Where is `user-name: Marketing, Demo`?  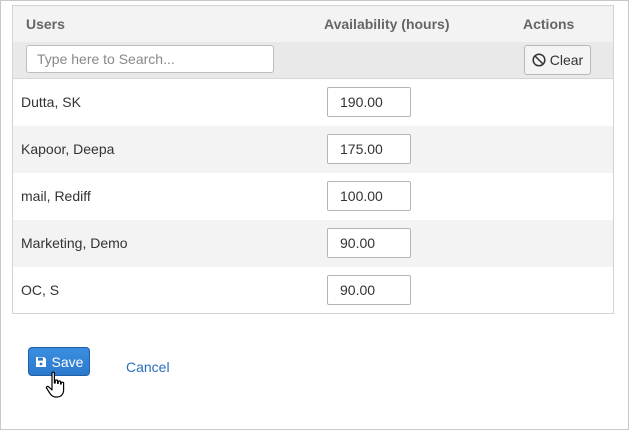 user-name: Marketing, Demo is located at coordinates (74, 243).